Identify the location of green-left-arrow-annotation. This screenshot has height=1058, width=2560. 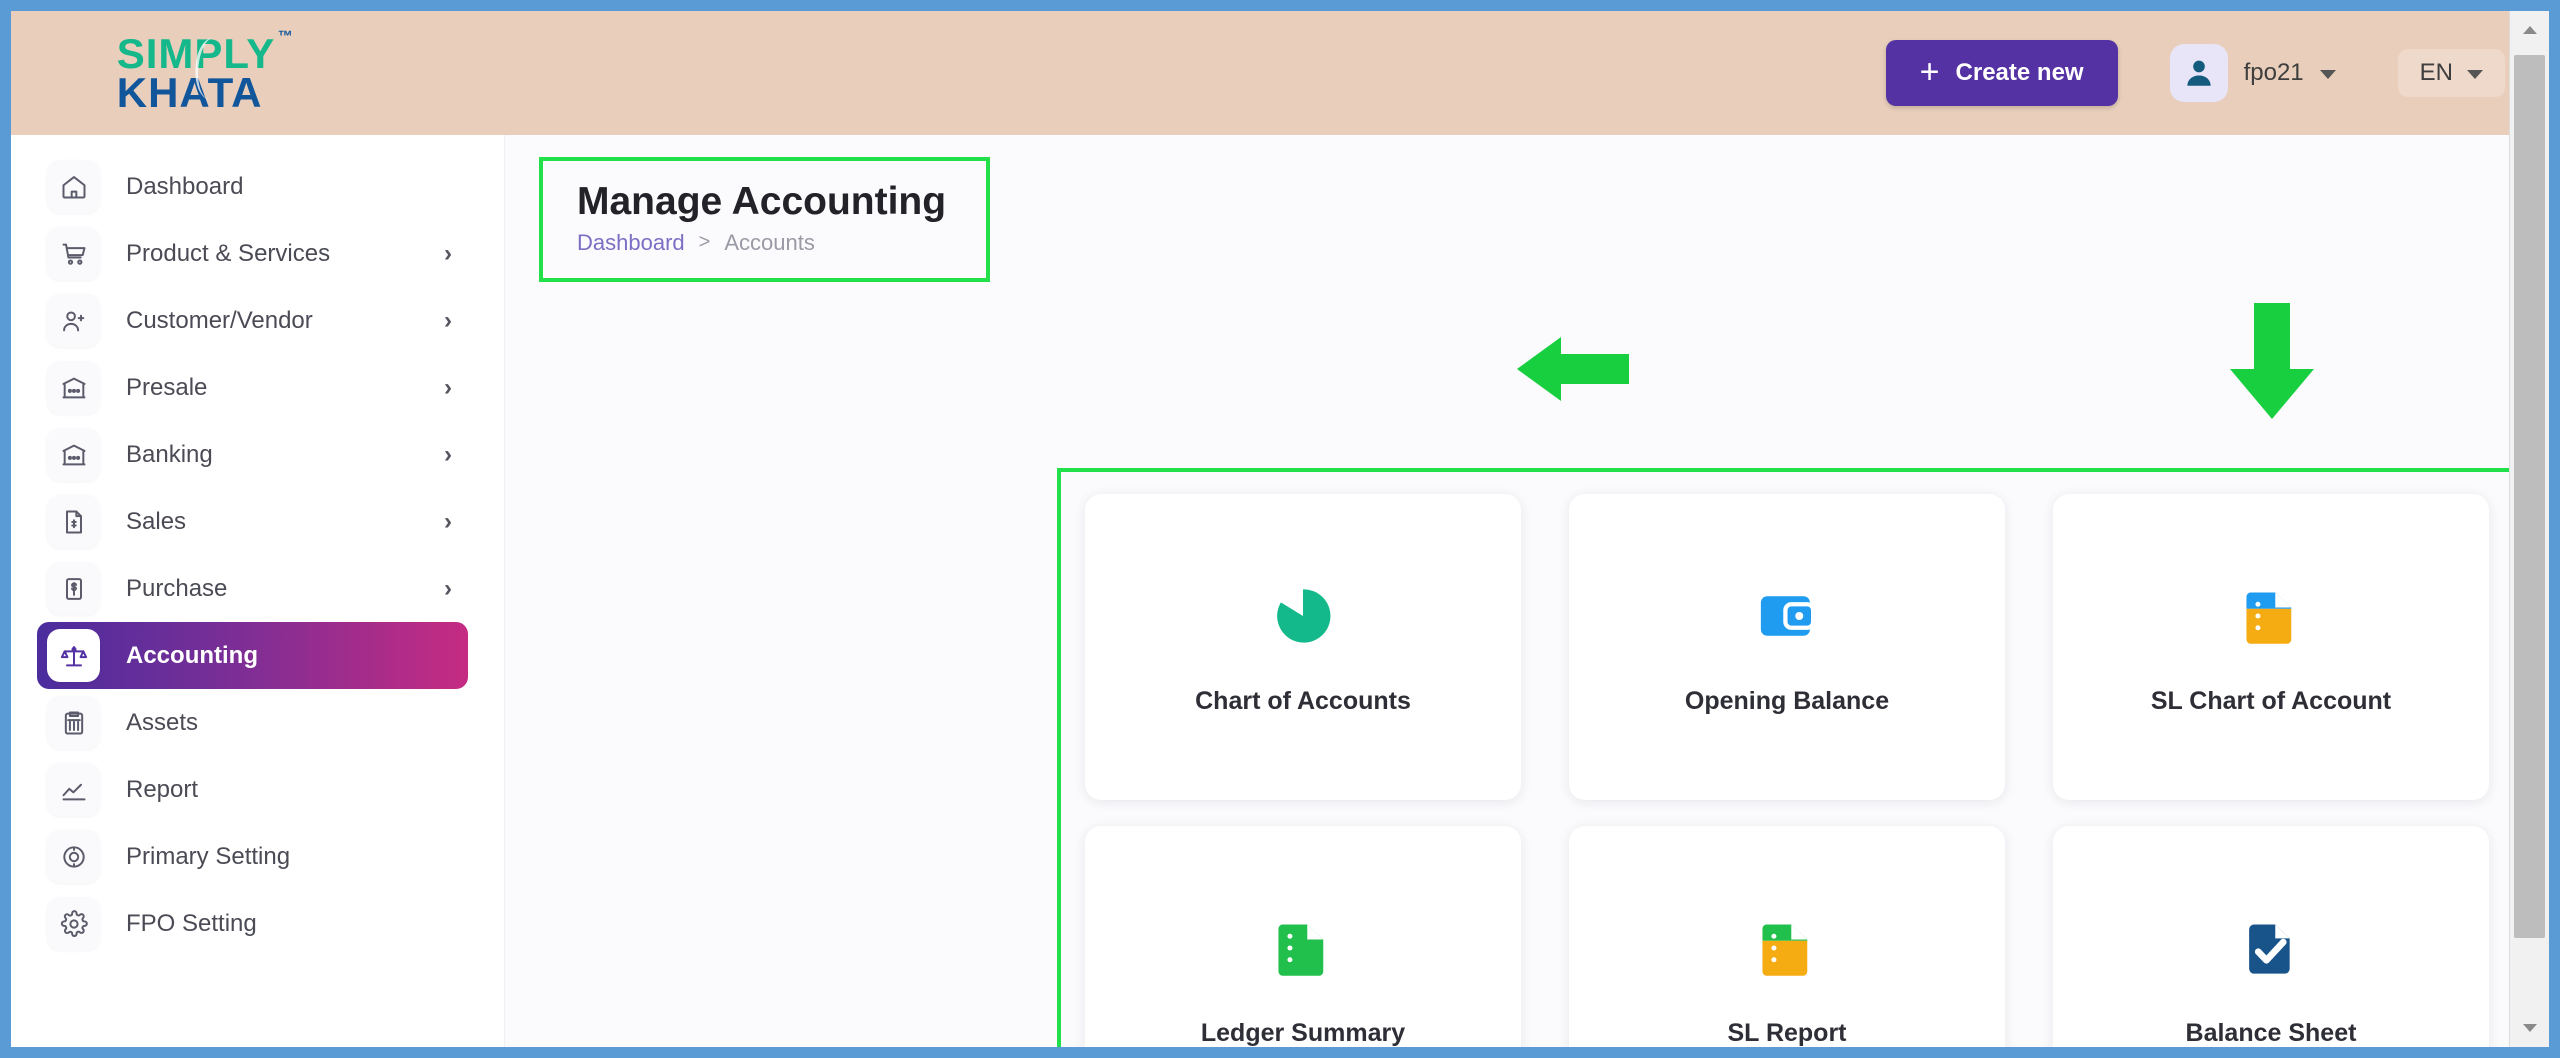
(1573, 369).